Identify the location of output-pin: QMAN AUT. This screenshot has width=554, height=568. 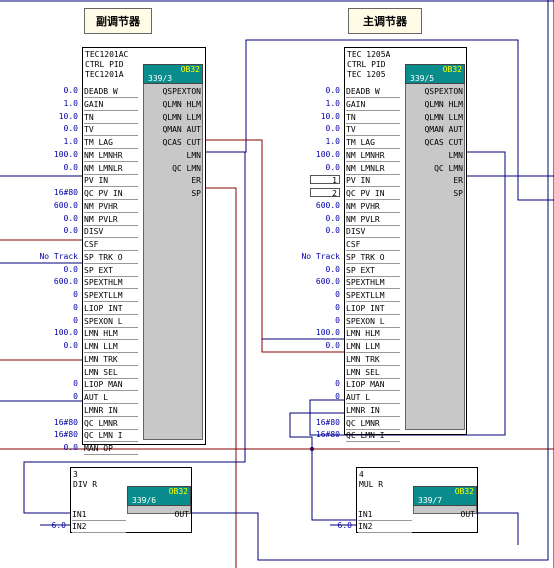
(172, 129).